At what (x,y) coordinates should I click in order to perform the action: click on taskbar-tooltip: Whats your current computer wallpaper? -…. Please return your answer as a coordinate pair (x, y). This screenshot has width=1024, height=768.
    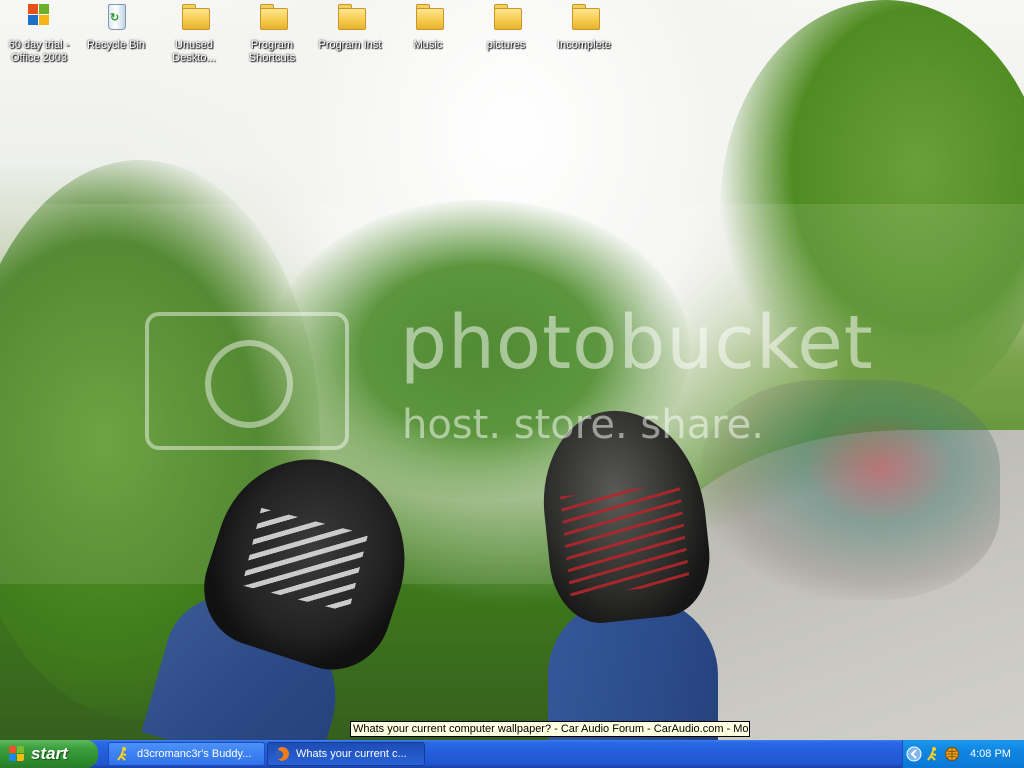
    Looking at the image, I should click on (550, 729).